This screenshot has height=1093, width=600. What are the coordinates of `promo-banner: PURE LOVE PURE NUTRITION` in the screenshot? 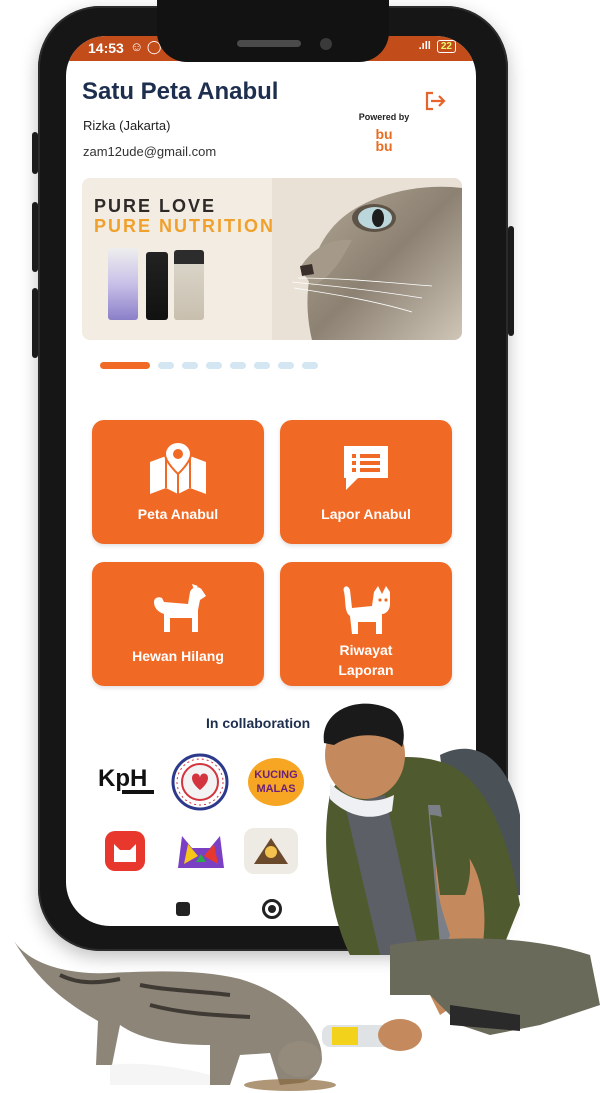 It's located at (272, 259).